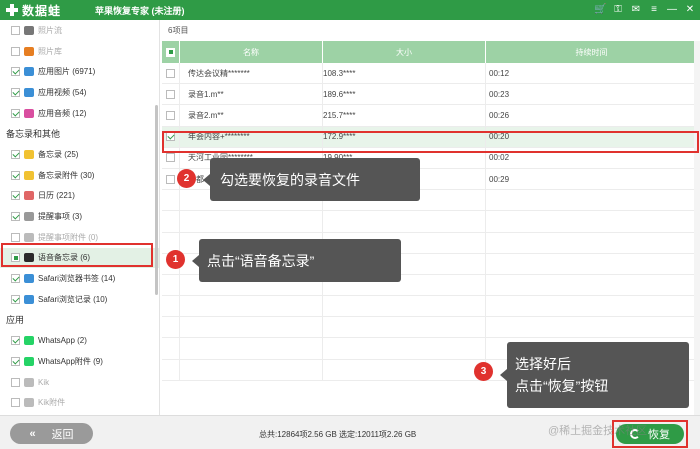 The image size is (700, 449). I want to click on sidebar-item-memo-6: Safari浏览器书签 (14), so click(79, 278).